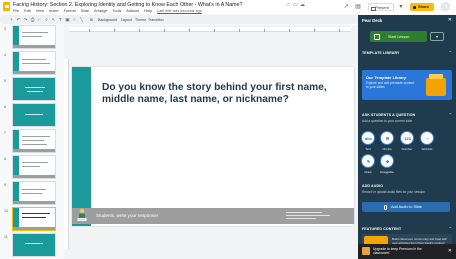 The width and height of the screenshot is (456, 259). I want to click on add-audio-heading: ADD AUDIO, so click(372, 186).